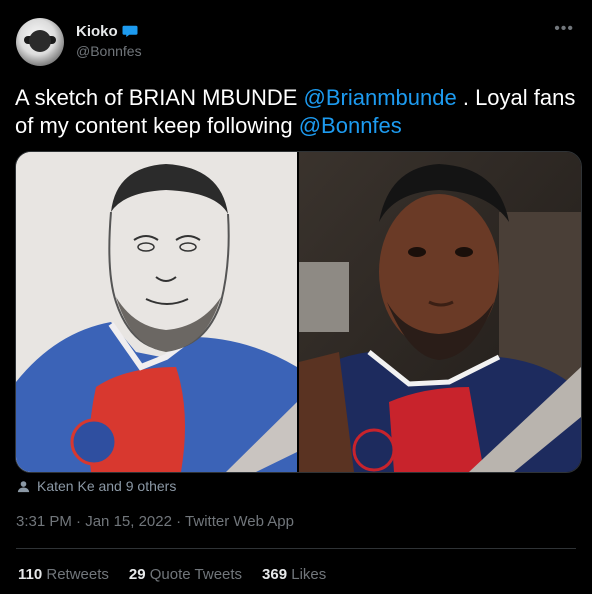 The height and width of the screenshot is (594, 592). I want to click on retweets-stat: 110 Retweets, so click(63, 574).